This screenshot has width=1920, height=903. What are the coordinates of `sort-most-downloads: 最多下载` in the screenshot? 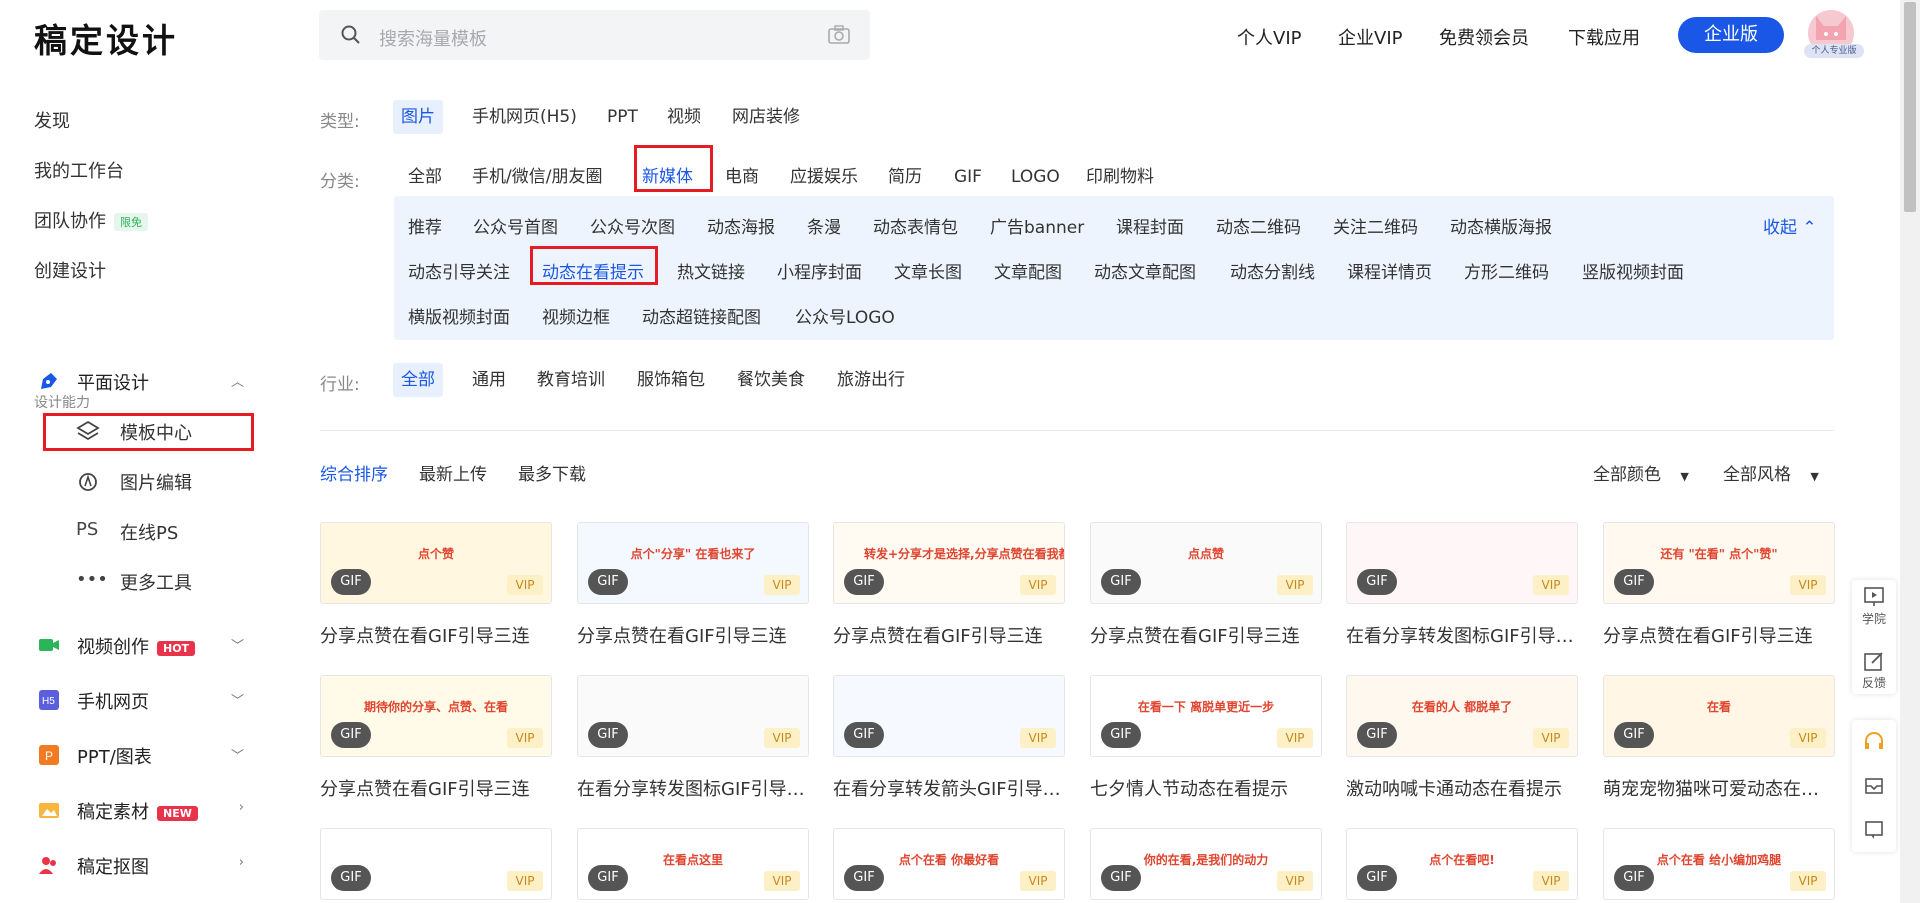 It's located at (552, 472).